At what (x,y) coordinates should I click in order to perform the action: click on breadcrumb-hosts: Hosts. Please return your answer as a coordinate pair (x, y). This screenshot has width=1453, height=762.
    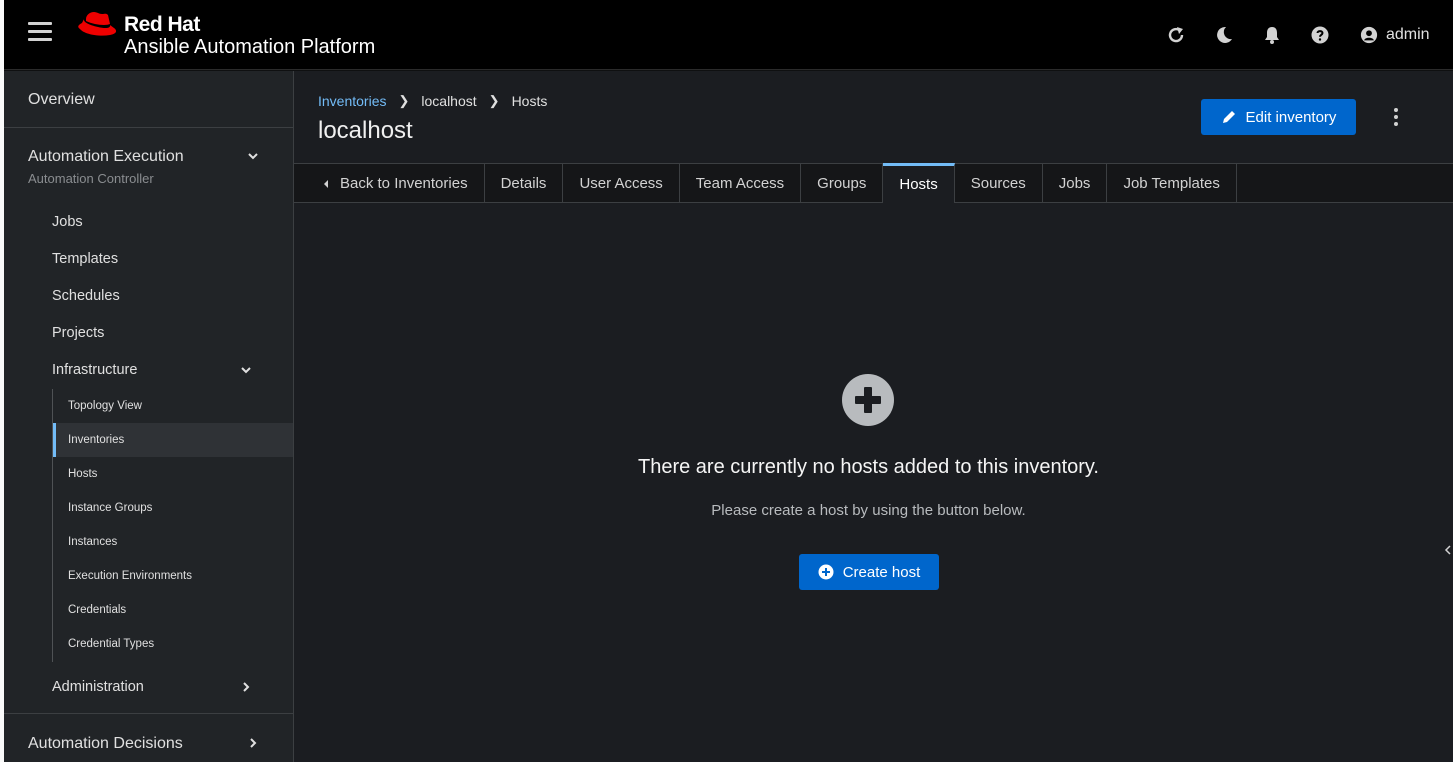
    Looking at the image, I should click on (529, 101).